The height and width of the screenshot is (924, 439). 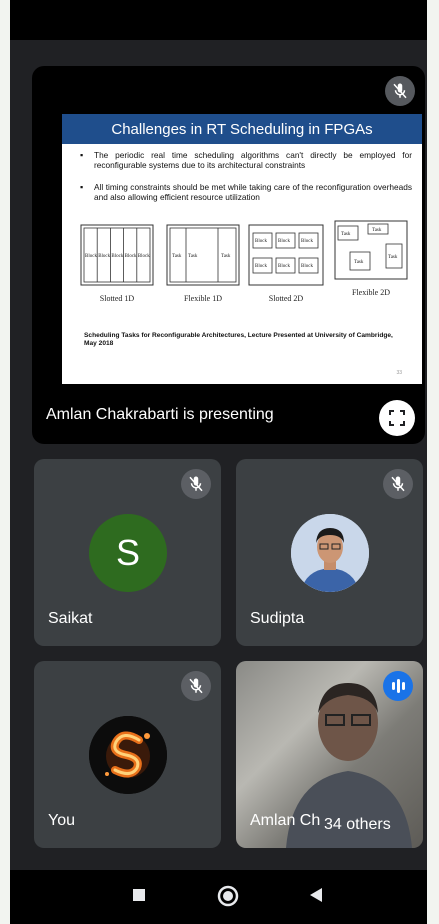 What do you see at coordinates (399, 373) in the screenshot?
I see `slide-number: 33` at bounding box center [399, 373].